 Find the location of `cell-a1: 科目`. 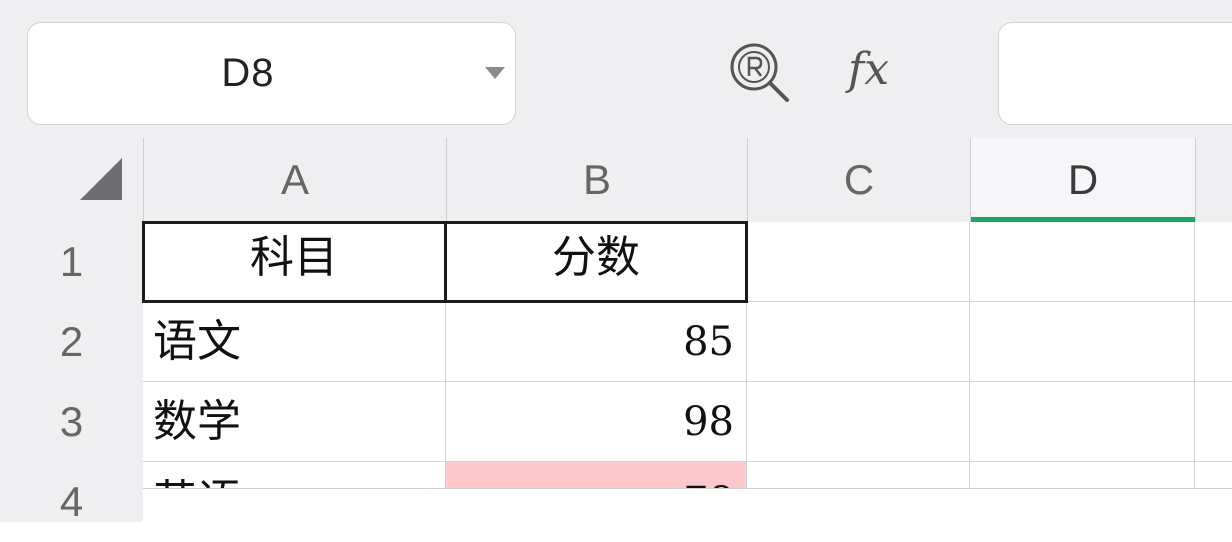

cell-a1: 科目 is located at coordinates (294, 262).